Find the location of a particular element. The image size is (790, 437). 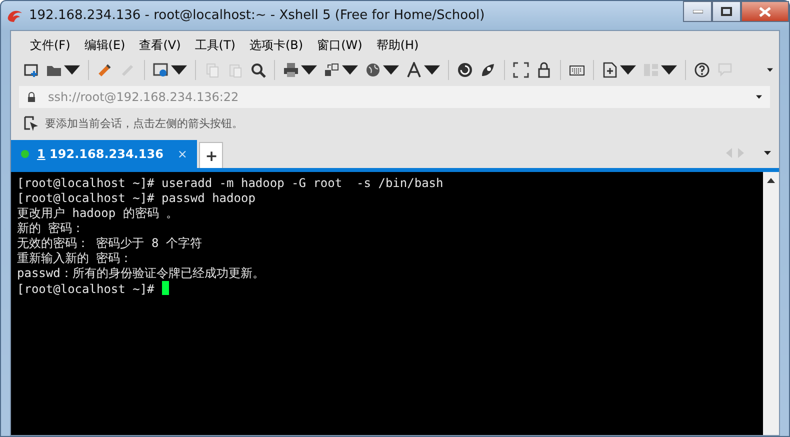

terminal-line: passwd：所有的身份验证令牌已经成功更新。 is located at coordinates (140, 273).